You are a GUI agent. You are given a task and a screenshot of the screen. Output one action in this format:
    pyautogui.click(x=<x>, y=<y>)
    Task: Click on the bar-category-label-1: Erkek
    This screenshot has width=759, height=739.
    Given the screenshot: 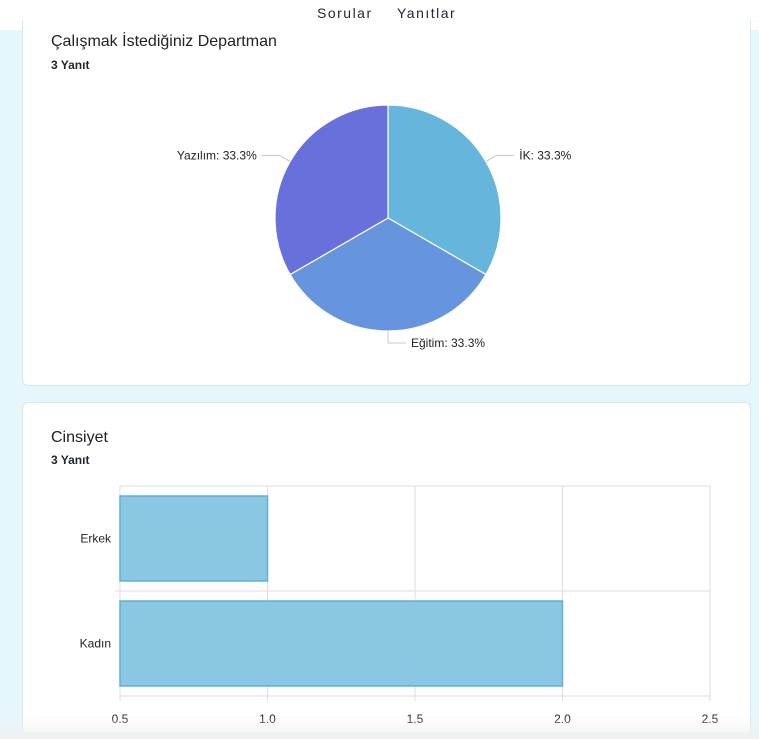 What is the action you would take?
    pyautogui.click(x=96, y=539)
    